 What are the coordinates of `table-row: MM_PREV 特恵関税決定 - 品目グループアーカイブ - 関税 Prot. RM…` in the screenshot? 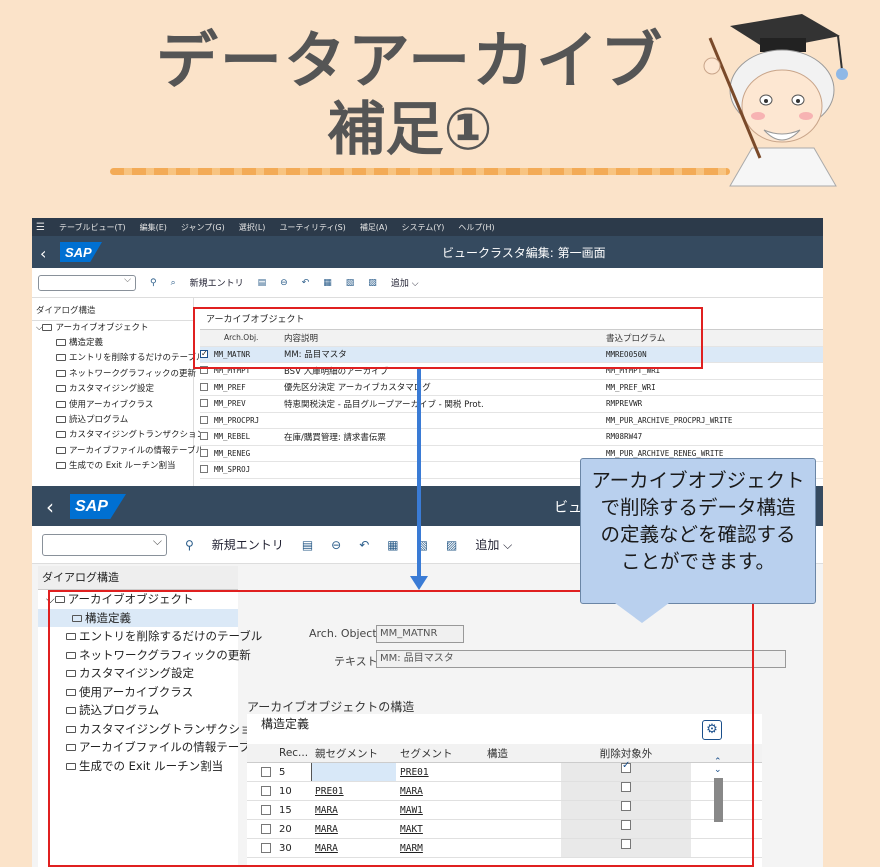 It's located at (511, 404).